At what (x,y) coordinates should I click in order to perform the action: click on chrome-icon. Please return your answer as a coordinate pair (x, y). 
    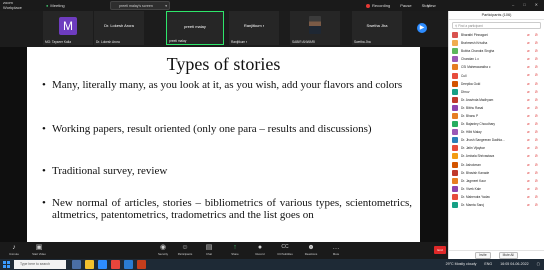
    Looking at the image, I should click on (115, 264).